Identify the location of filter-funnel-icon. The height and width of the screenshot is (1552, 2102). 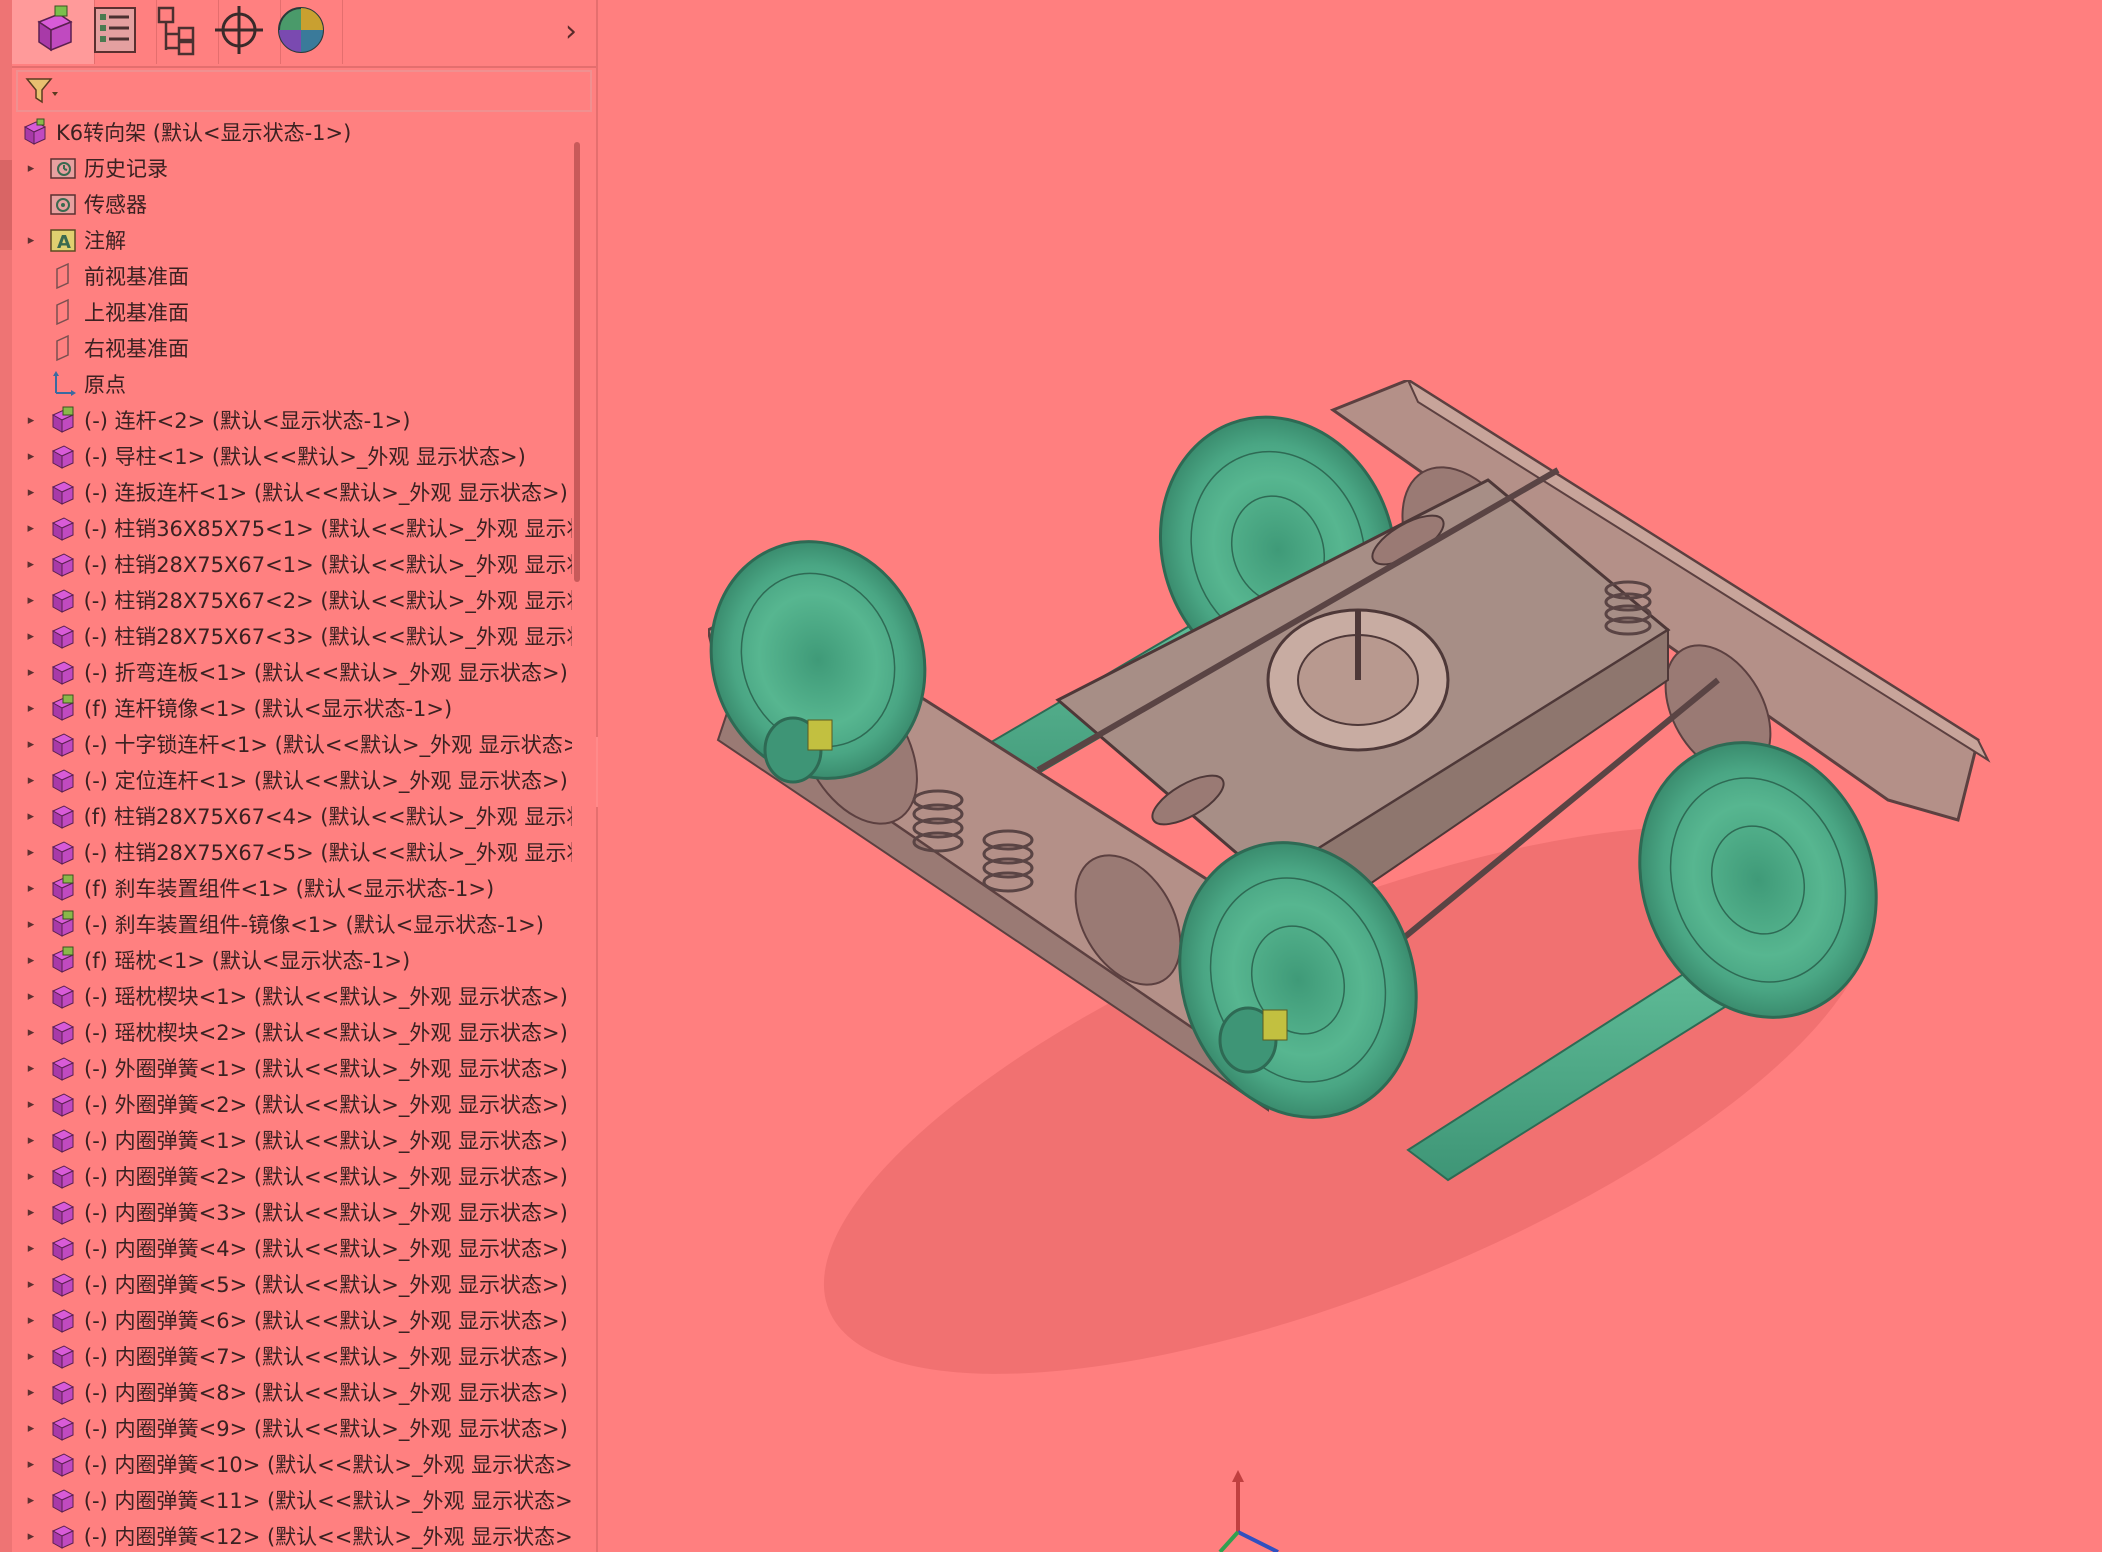
(42, 91).